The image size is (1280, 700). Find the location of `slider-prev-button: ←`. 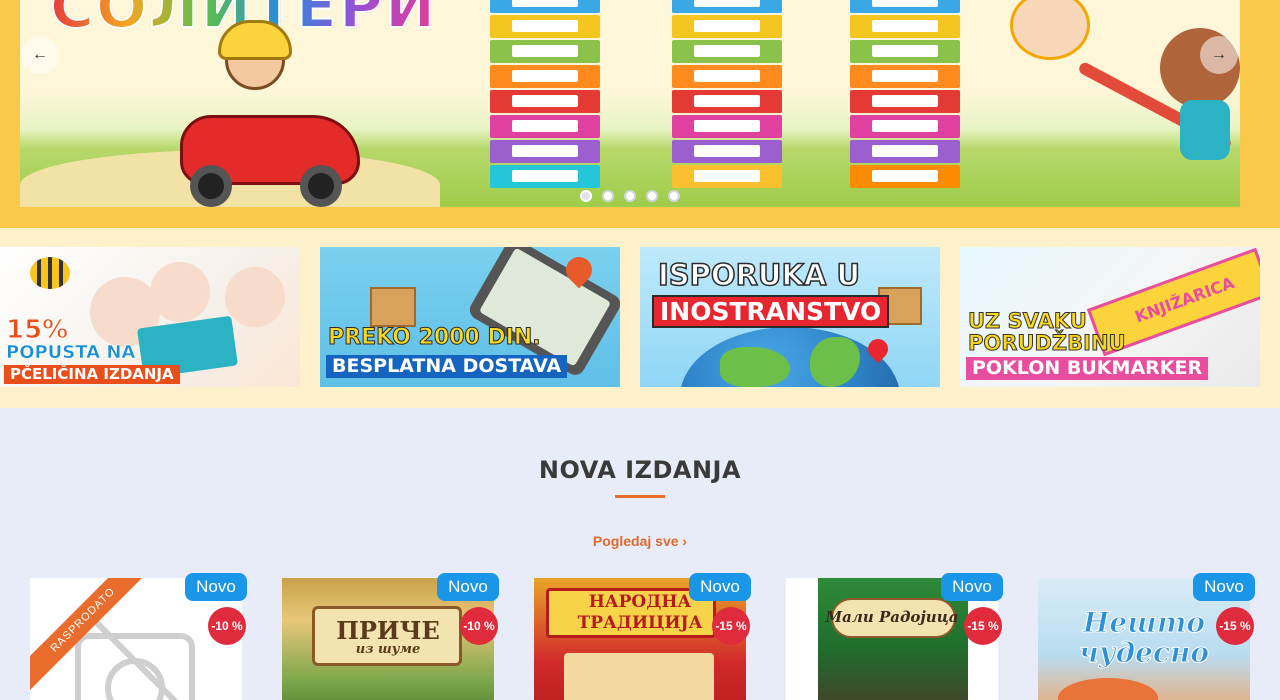

slider-prev-button: ← is located at coordinates (40, 55).